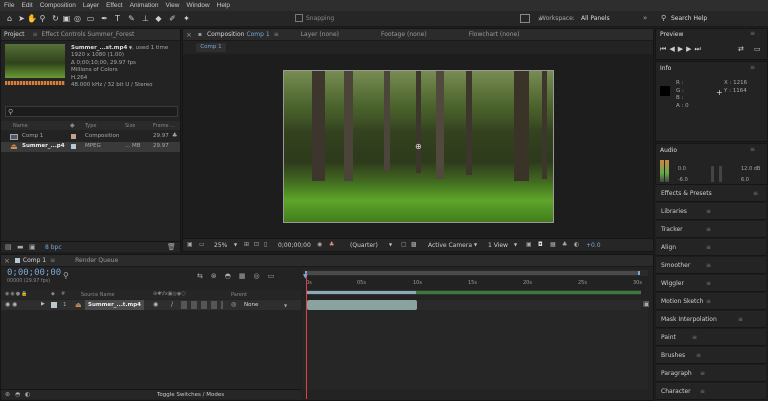 This screenshot has width=768, height=401. Describe the element at coordinates (42, 18) in the screenshot. I see `zoom-tool-icon: ⚲` at that location.